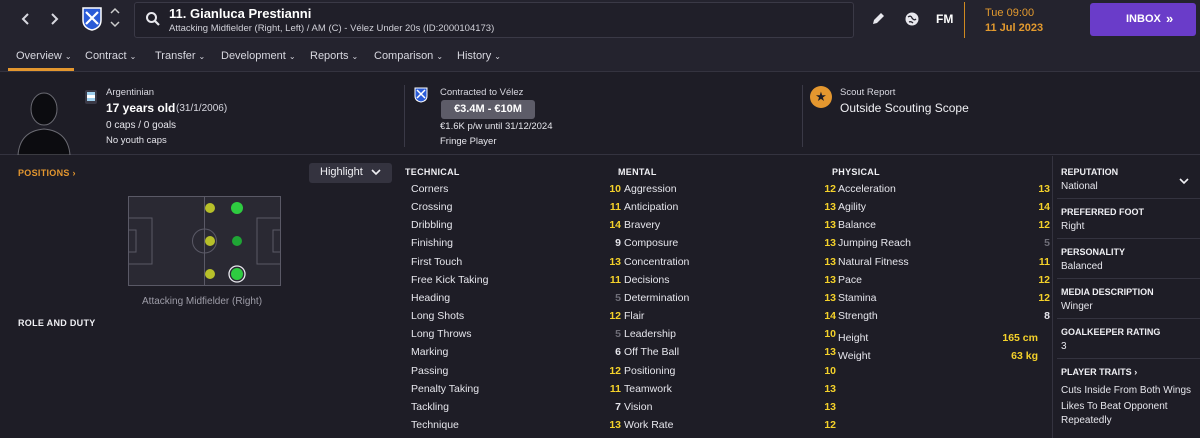  Describe the element at coordinates (44, 56) in the screenshot. I see `tab-overview: Overview ⌄` at that location.